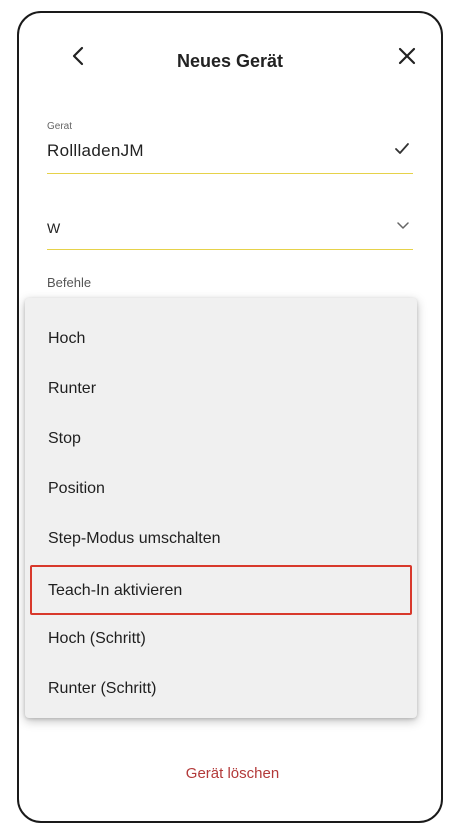 This screenshot has height=823, width=465. I want to click on page-title: Neues Gerät, so click(230, 61).